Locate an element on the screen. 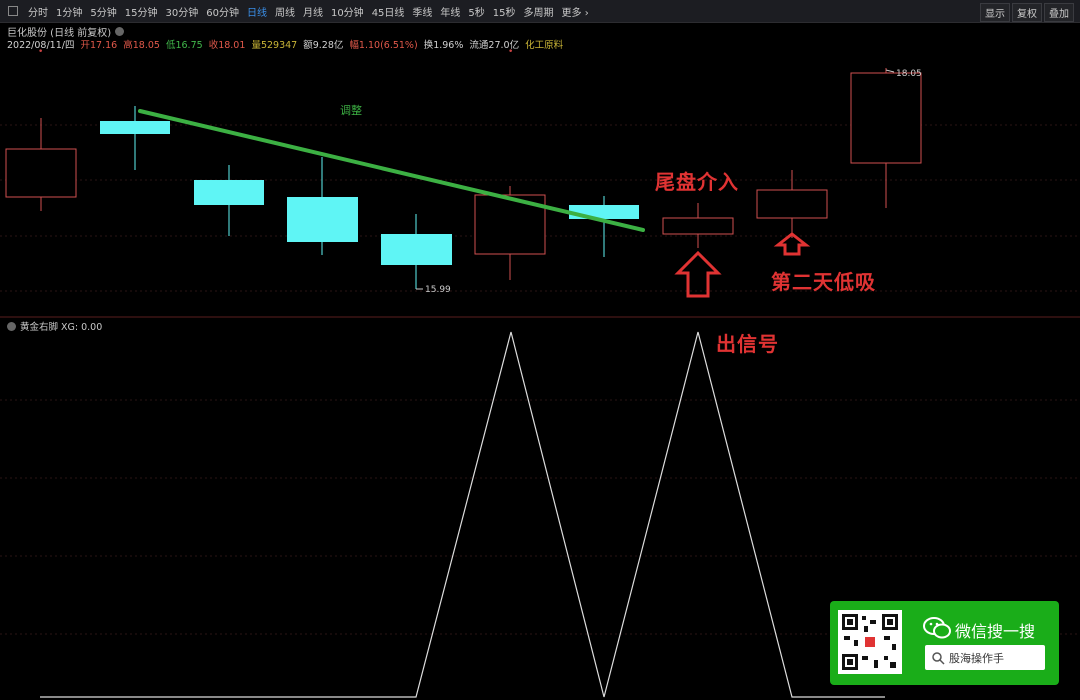  trend-label: 调整 is located at coordinates (351, 110).